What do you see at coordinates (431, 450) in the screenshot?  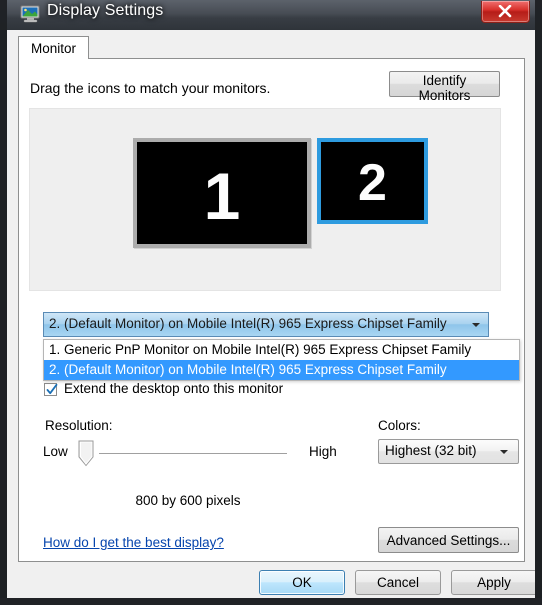 I see `colors-value: Highest (32 bit)` at bounding box center [431, 450].